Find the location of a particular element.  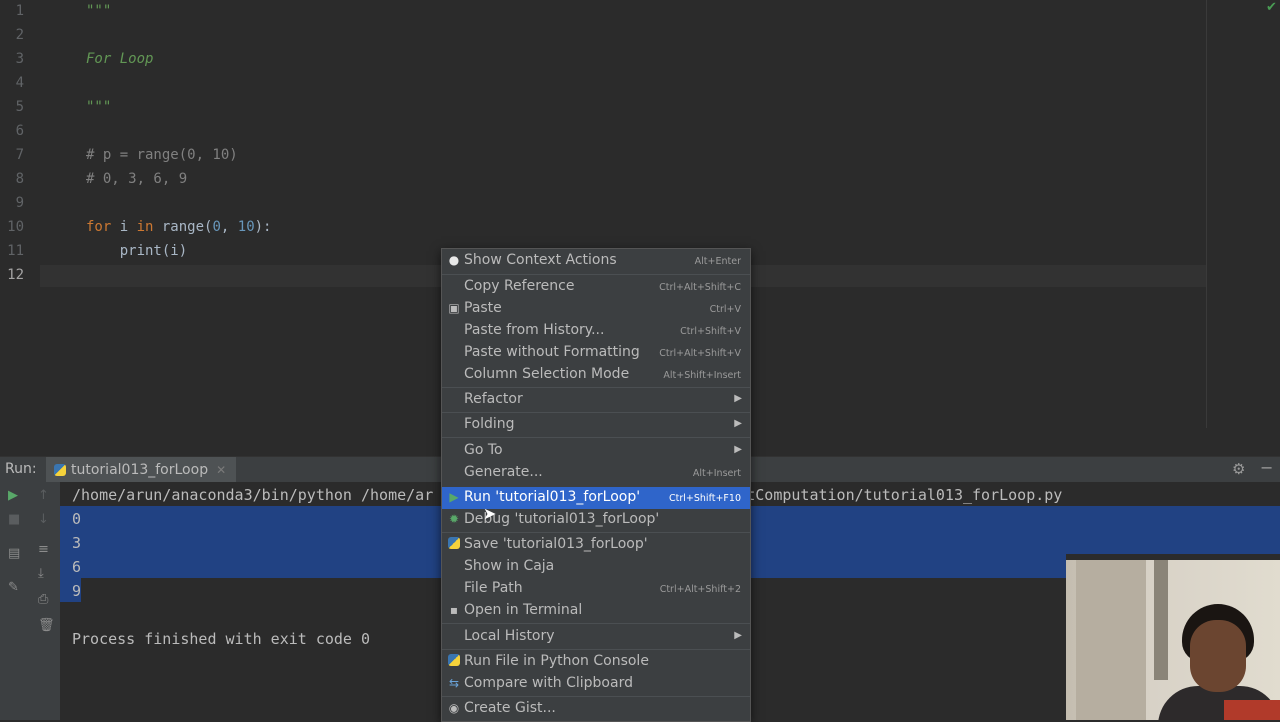

menu-item-label: Copy Reference is located at coordinates (519, 286).